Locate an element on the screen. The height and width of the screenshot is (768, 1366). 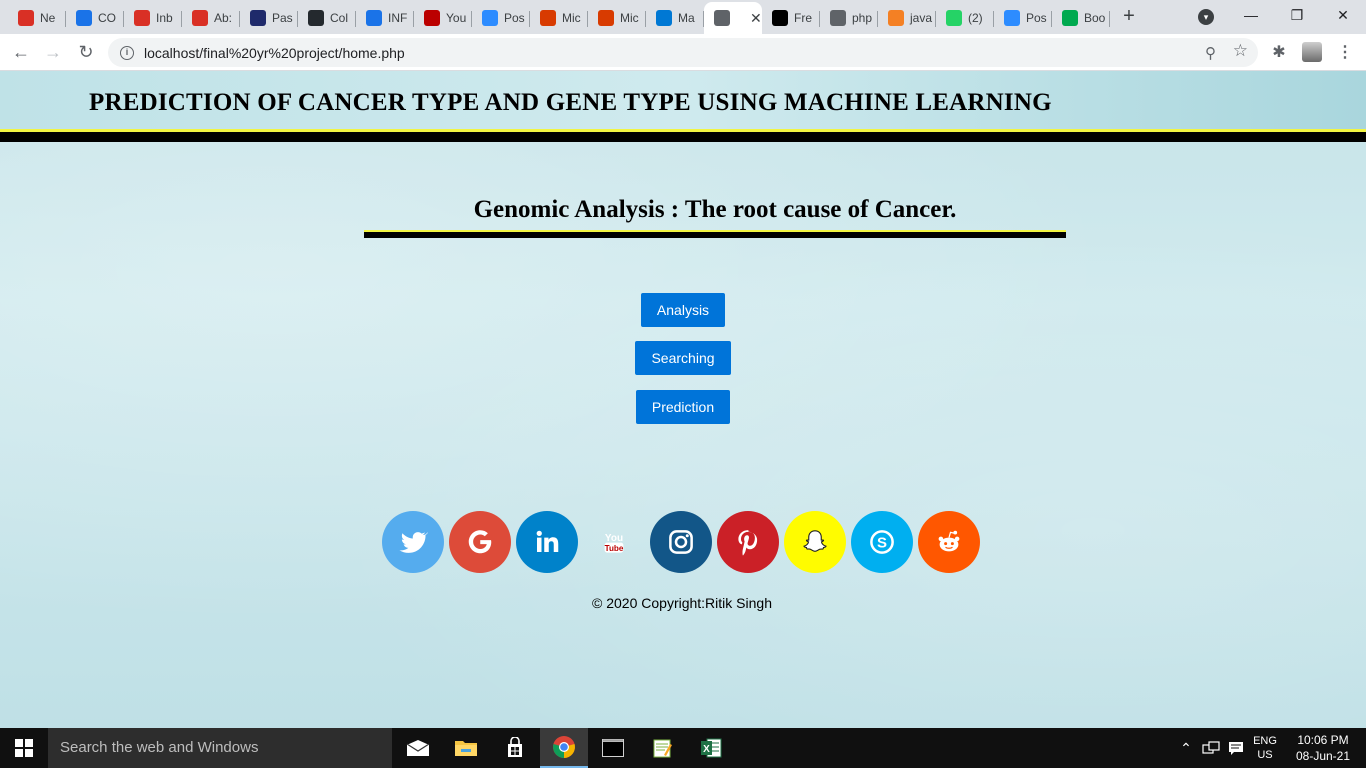
tab-label: java is located at coordinates (921, 18).